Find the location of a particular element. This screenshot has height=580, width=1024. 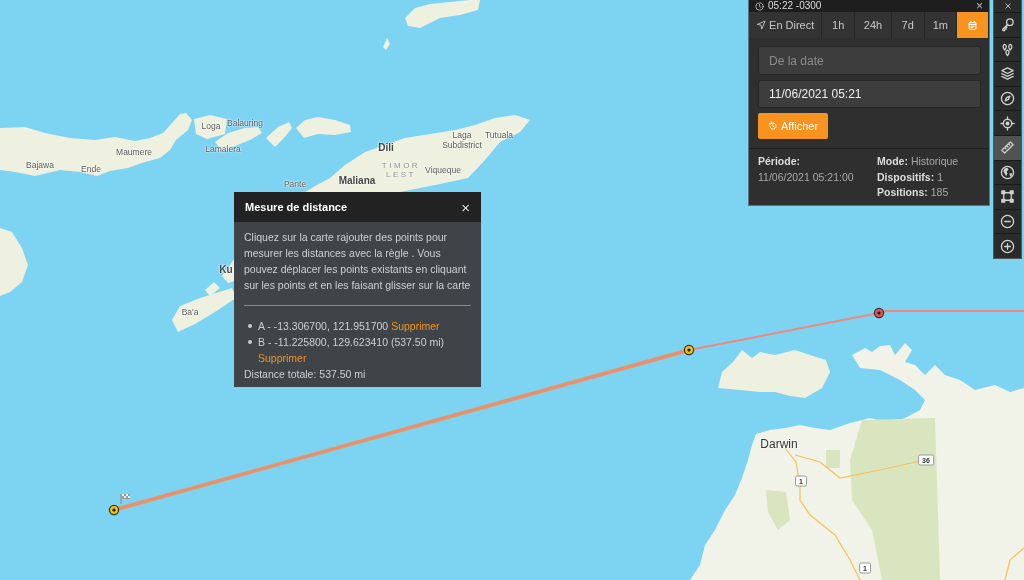

select-button is located at coordinates (1007, 196).